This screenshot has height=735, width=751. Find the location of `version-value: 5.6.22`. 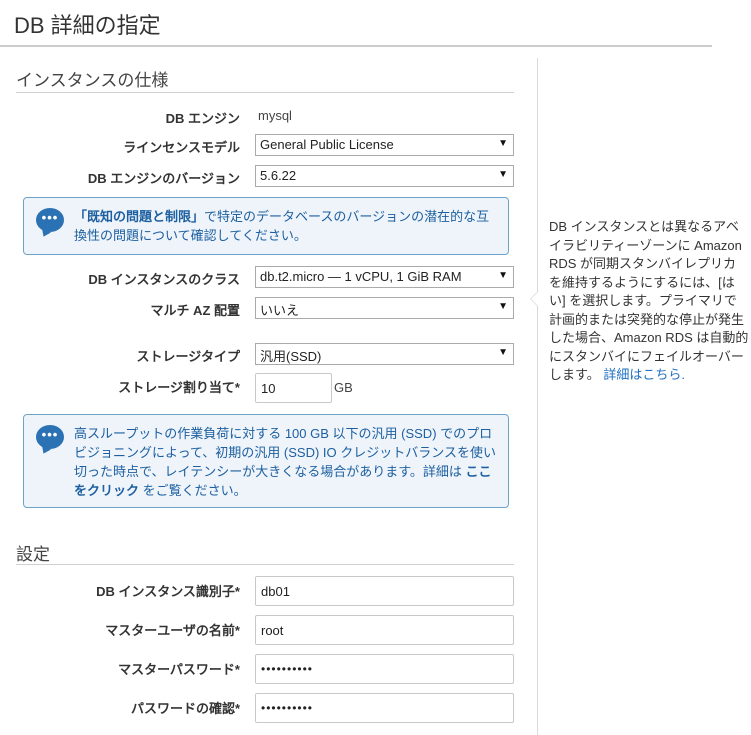

version-value: 5.6.22 is located at coordinates (278, 175).